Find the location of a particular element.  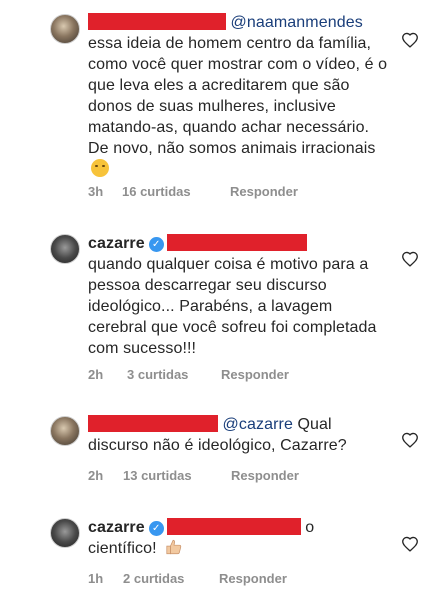

comment-text-inline: o is located at coordinates (310, 527).